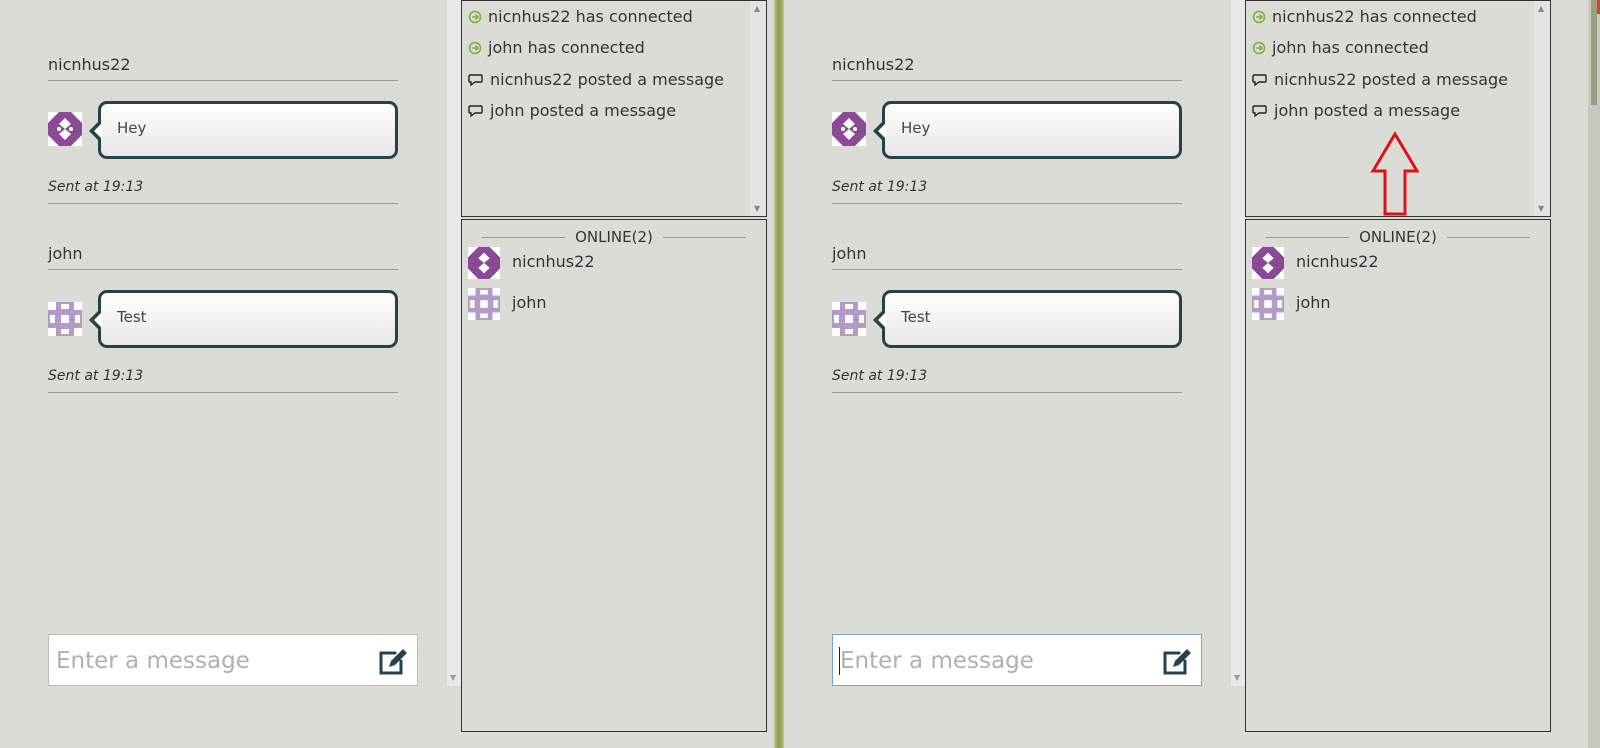 Image resolution: width=1600 pixels, height=748 pixels. Describe the element at coordinates (779, 374) in the screenshot. I see `window-divider` at that location.